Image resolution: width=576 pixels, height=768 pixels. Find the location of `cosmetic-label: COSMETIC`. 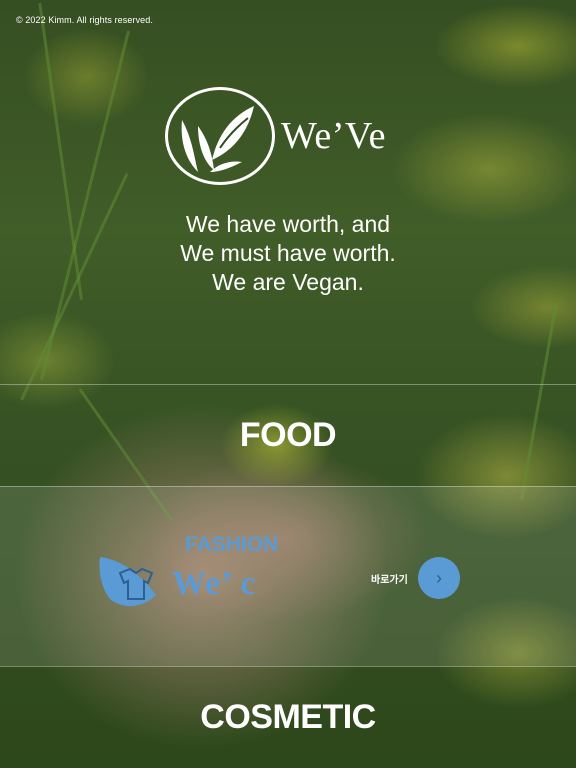

cosmetic-label: COSMETIC is located at coordinates (288, 717).